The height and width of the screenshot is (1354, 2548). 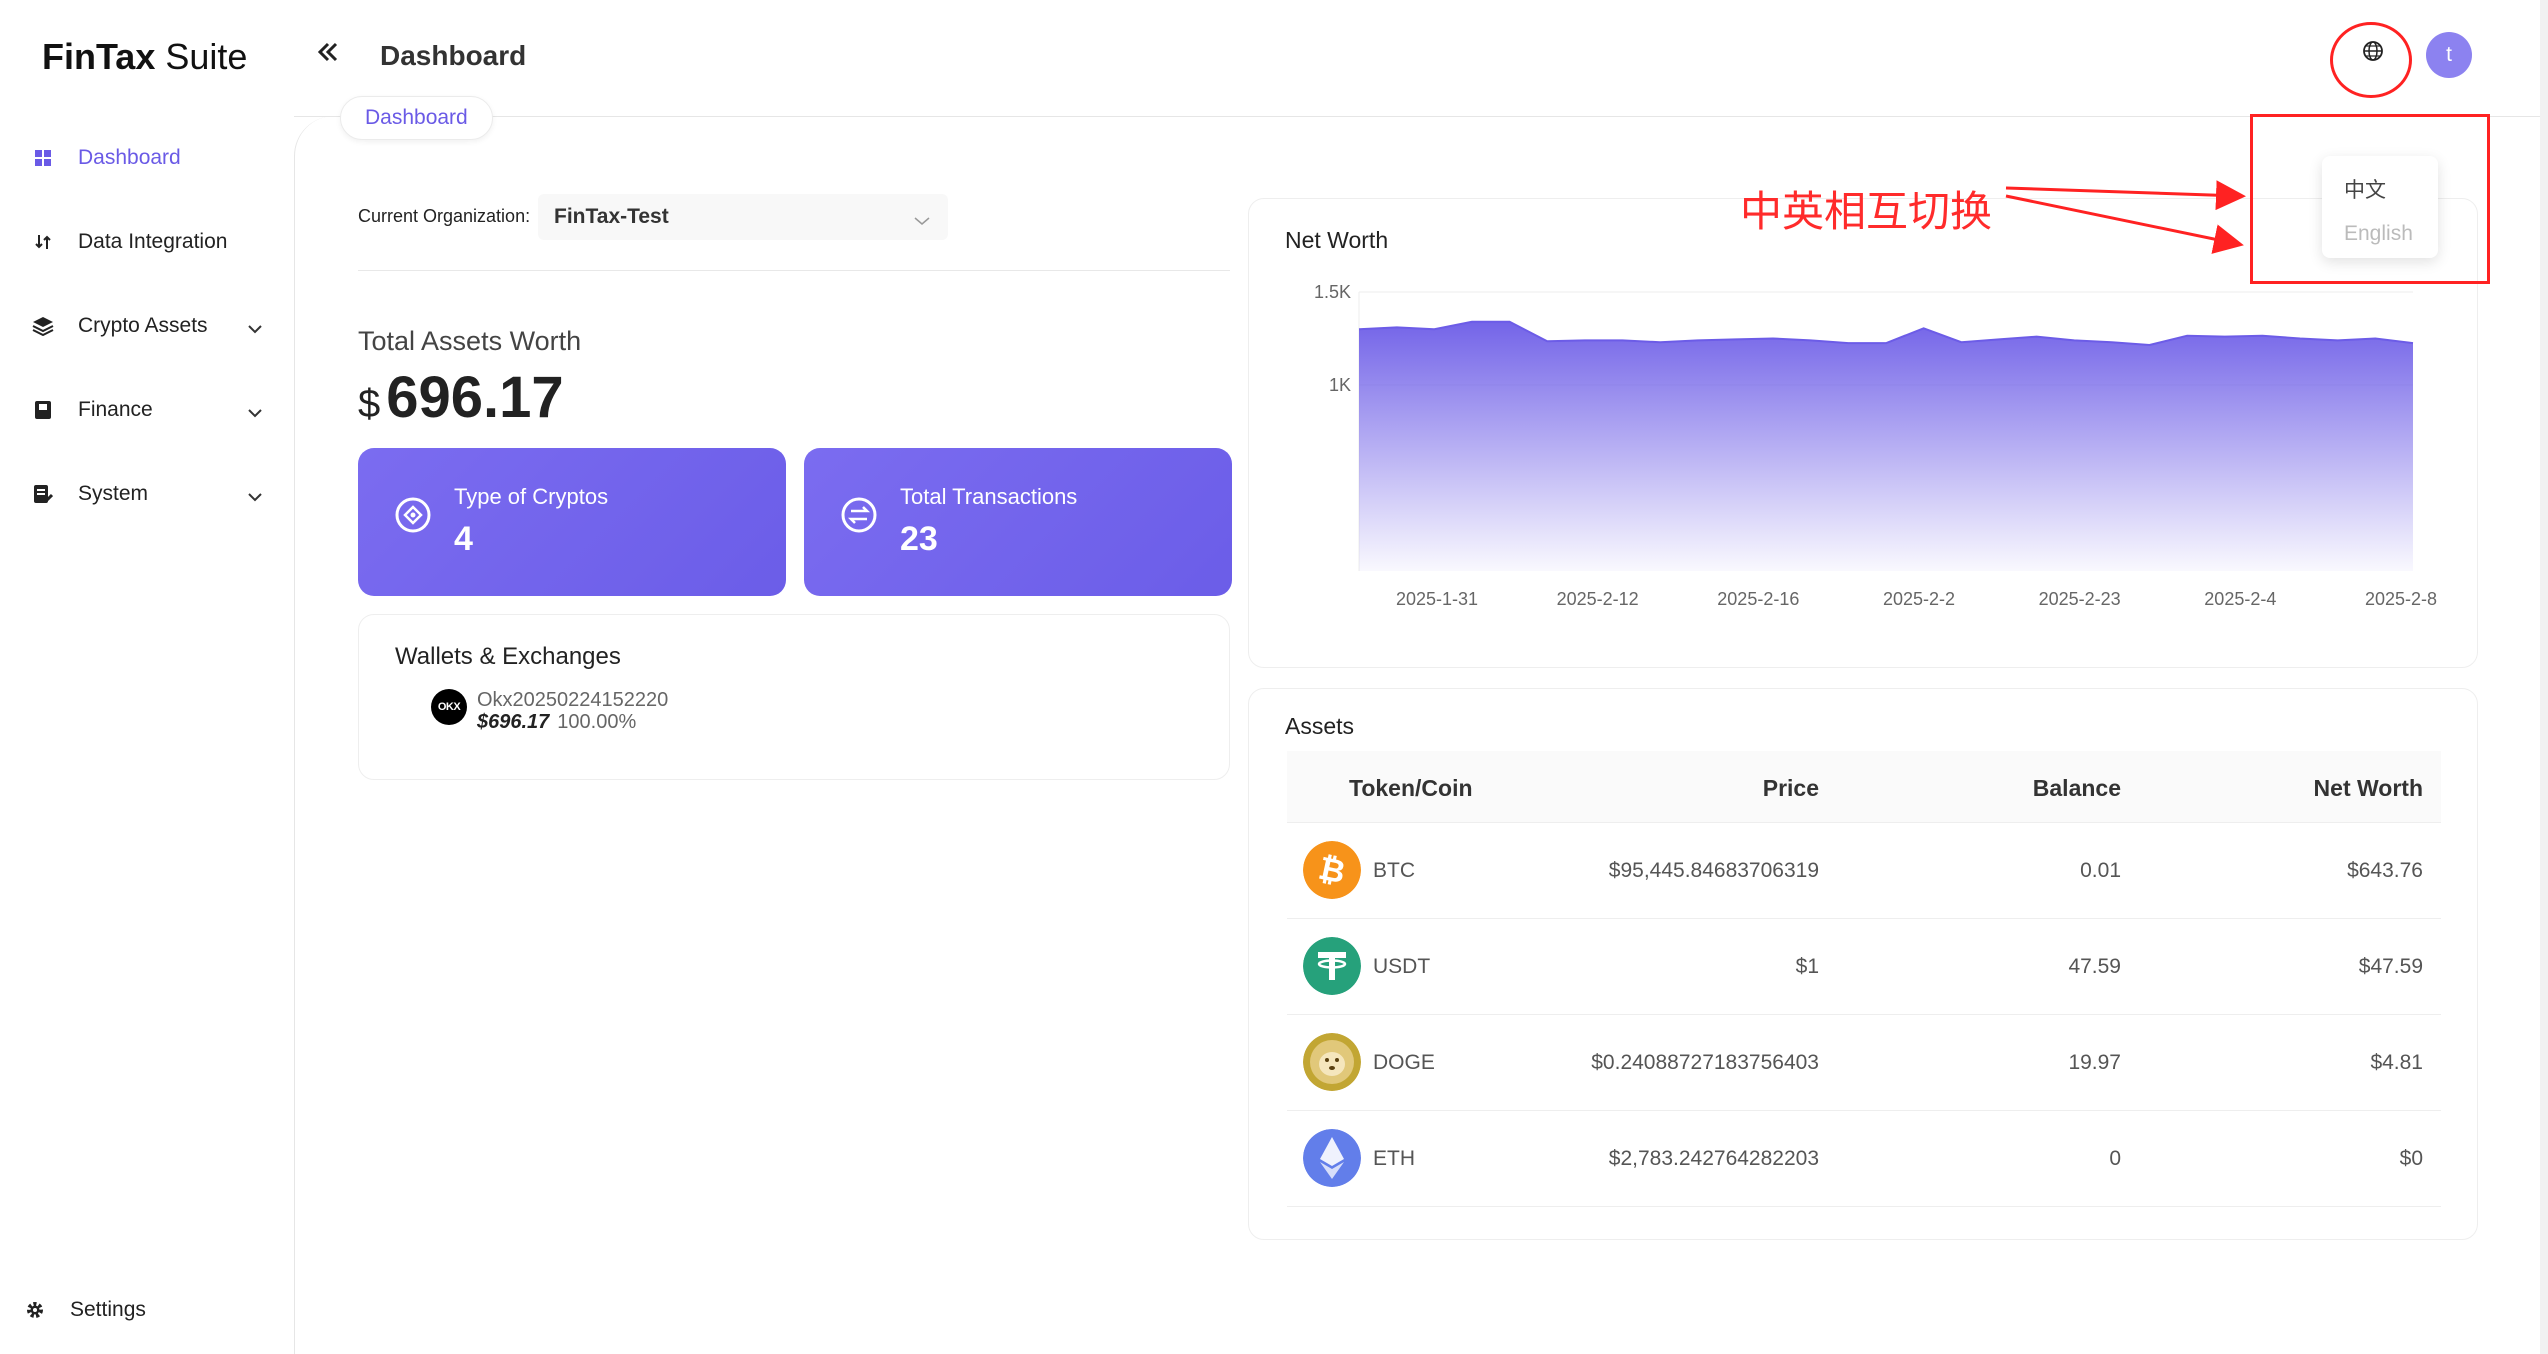 What do you see at coordinates (2094, 966) in the screenshot?
I see `asset-balance: 47.59` at bounding box center [2094, 966].